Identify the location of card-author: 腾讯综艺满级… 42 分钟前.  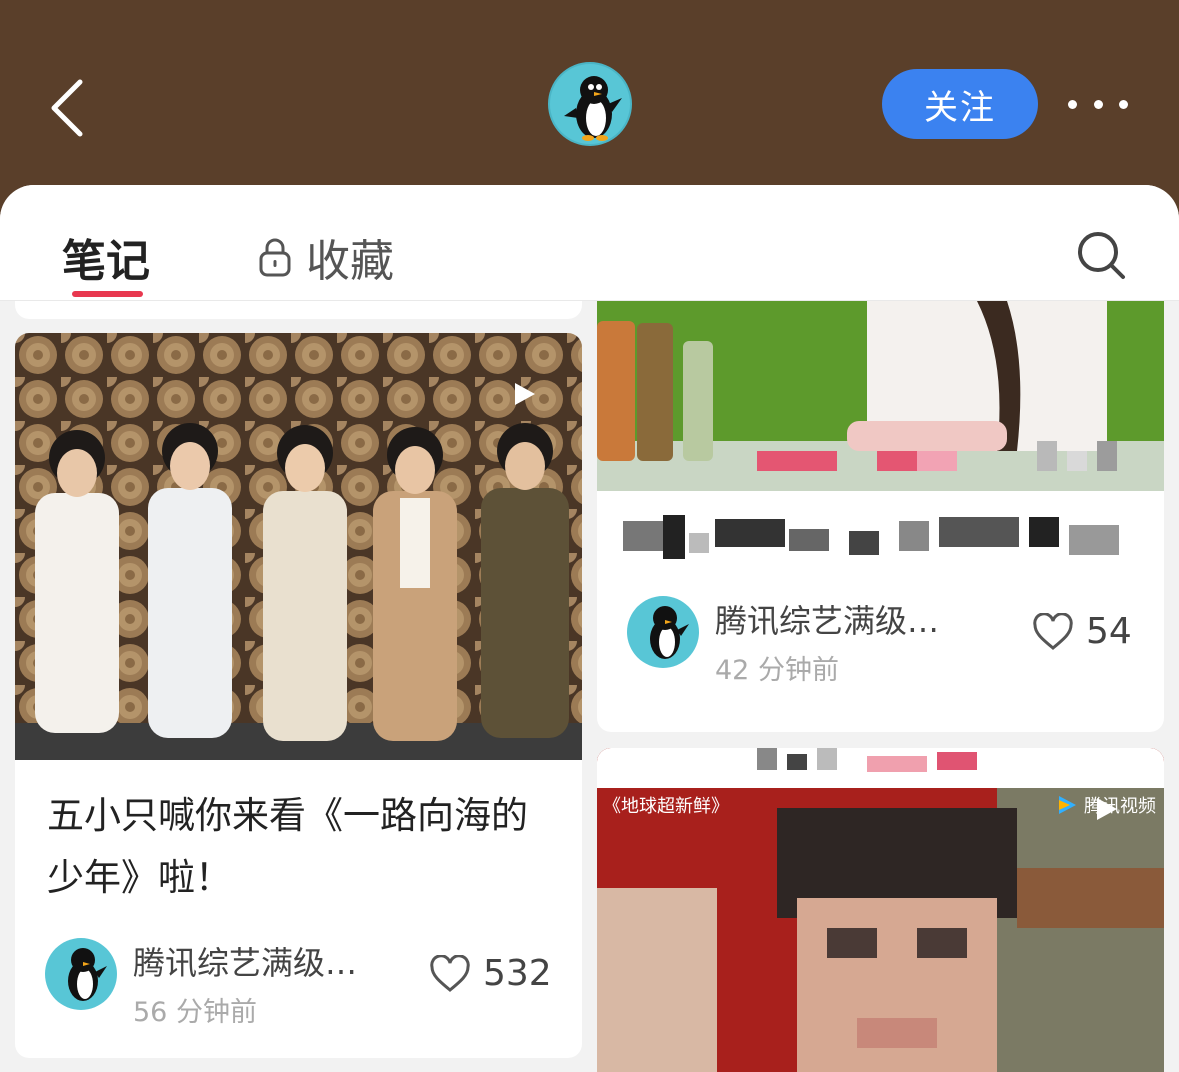
(783, 641).